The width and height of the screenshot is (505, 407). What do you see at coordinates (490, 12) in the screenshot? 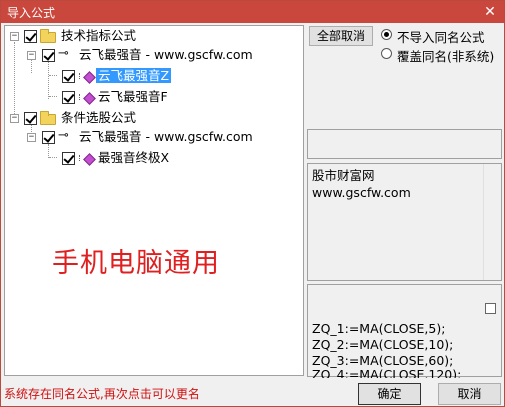
I see `close-button: ✕` at bounding box center [490, 12].